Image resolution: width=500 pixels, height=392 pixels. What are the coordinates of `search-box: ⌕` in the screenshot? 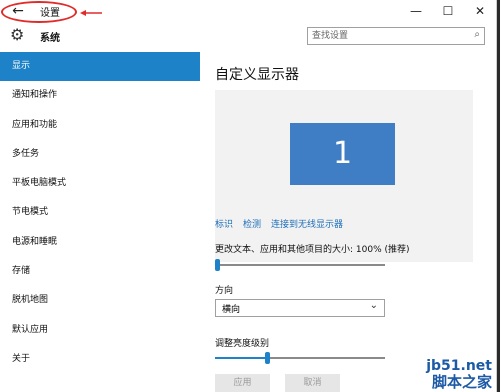 It's located at (396, 36).